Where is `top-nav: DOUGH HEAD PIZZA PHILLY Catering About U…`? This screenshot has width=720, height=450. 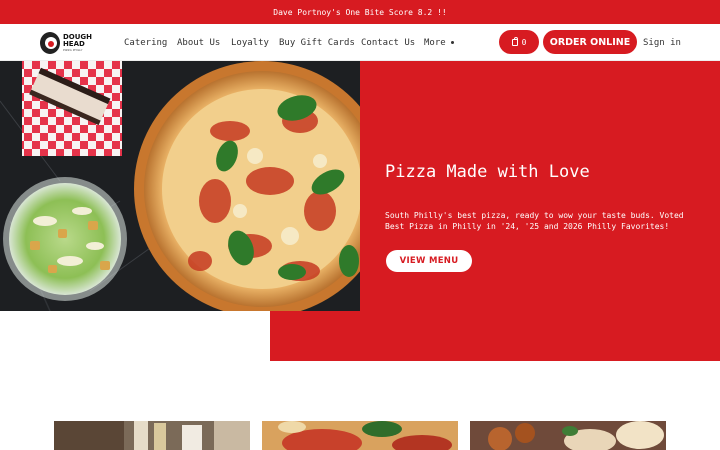 top-nav: DOUGH HEAD PIZZA PHILLY Catering About U… is located at coordinates (360, 42).